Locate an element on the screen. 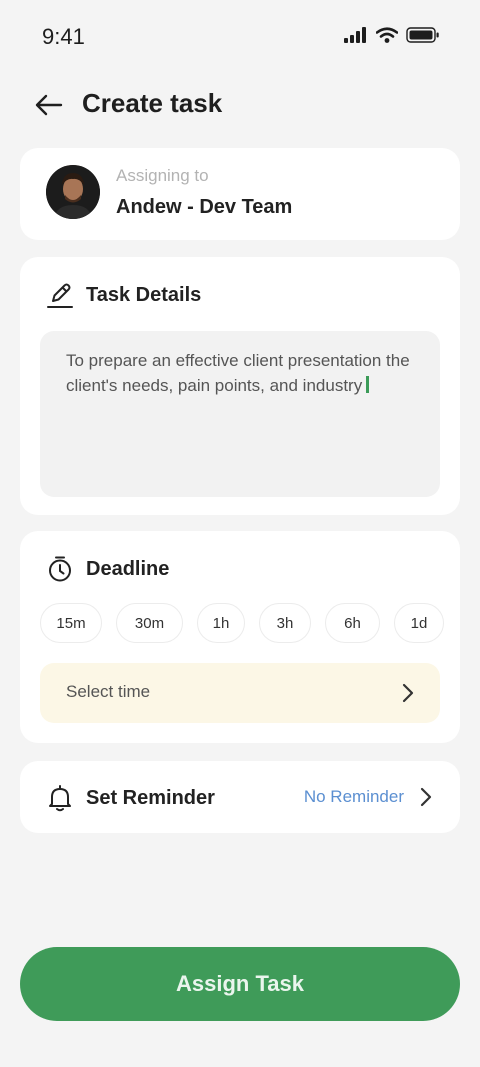 The width and height of the screenshot is (480, 1067). header: Create task is located at coordinates (240, 105).